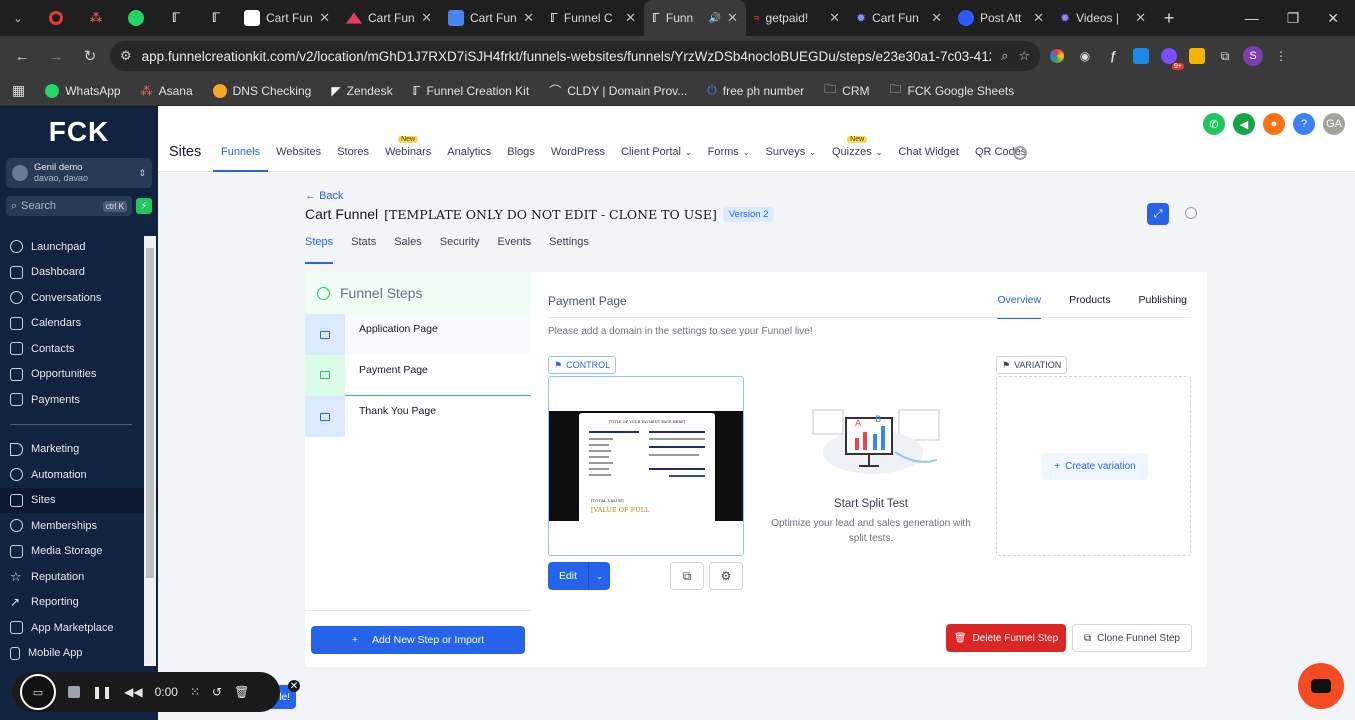  I want to click on sidebar-scrollbar, so click(150, 451).